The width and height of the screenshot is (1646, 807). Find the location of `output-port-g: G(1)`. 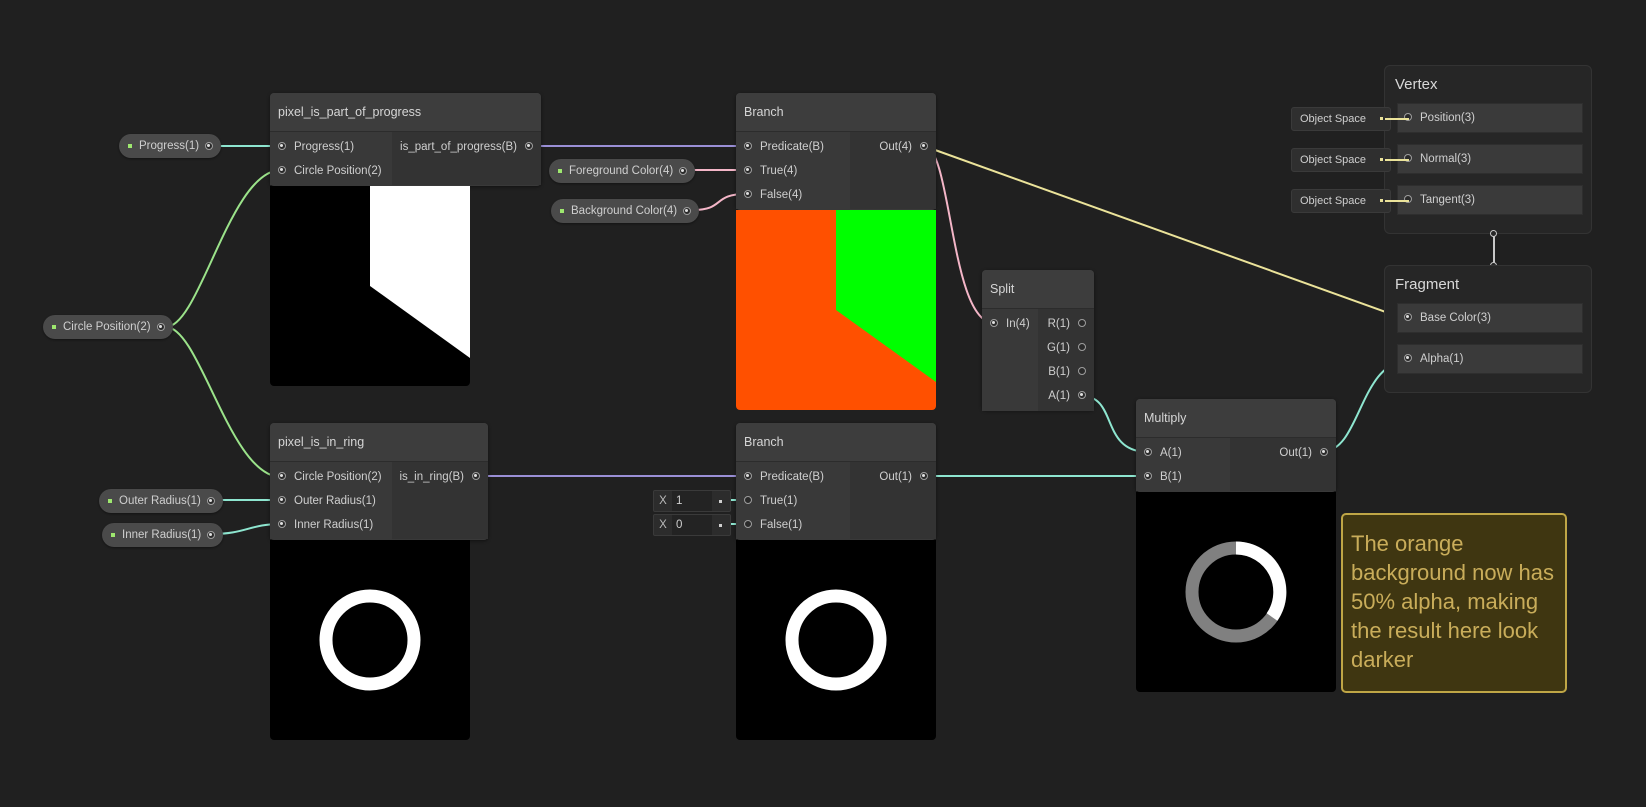

output-port-g: G(1) is located at coordinates (1066, 348).